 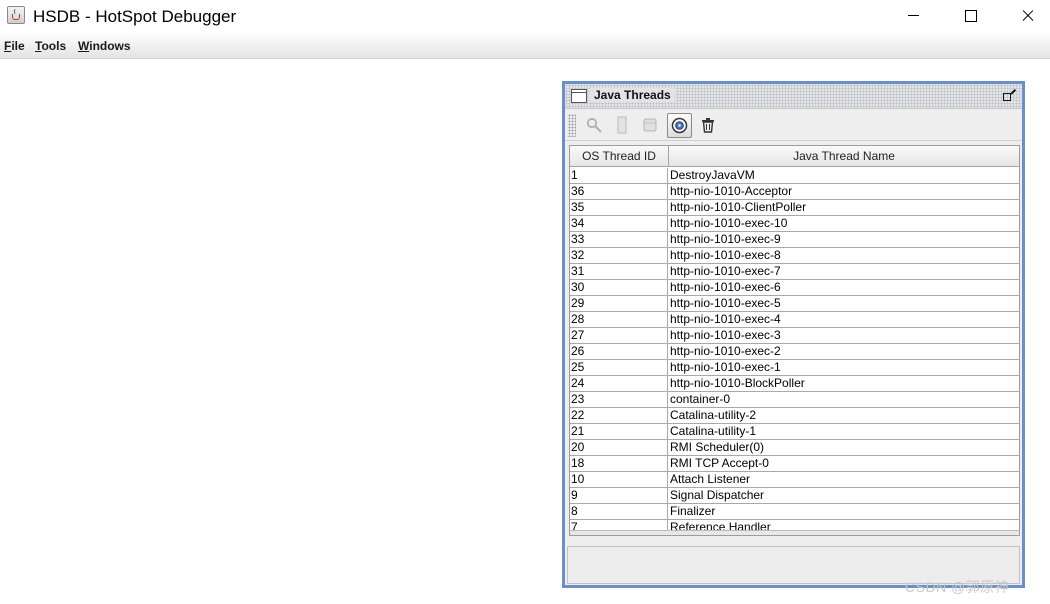 I want to click on thread-info-icon, so click(x=679, y=125).